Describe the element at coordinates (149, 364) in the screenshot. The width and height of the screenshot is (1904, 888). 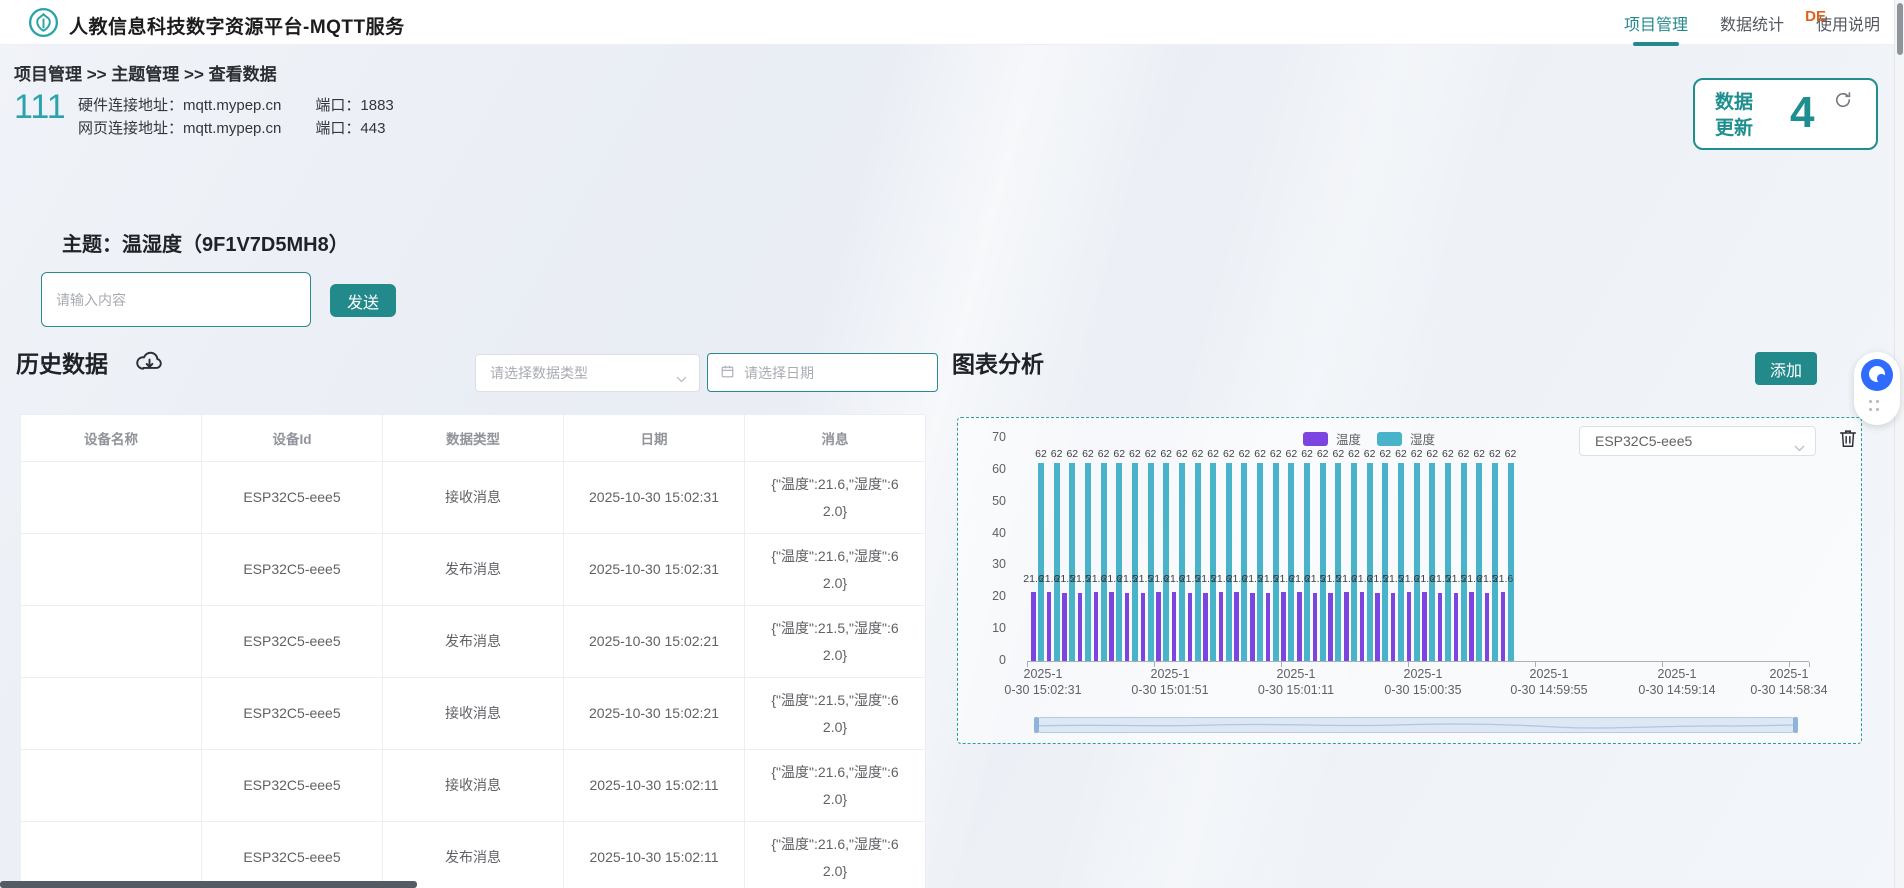
I see `download-icon` at that location.